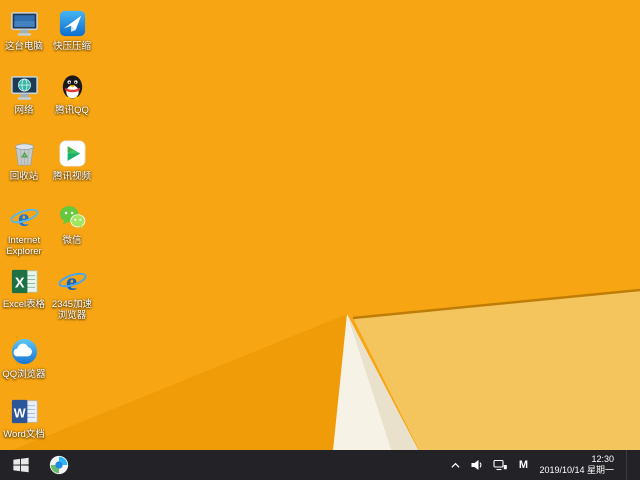 This screenshot has width=640, height=480. I want to click on chevron-up-icon, so click(456, 465).